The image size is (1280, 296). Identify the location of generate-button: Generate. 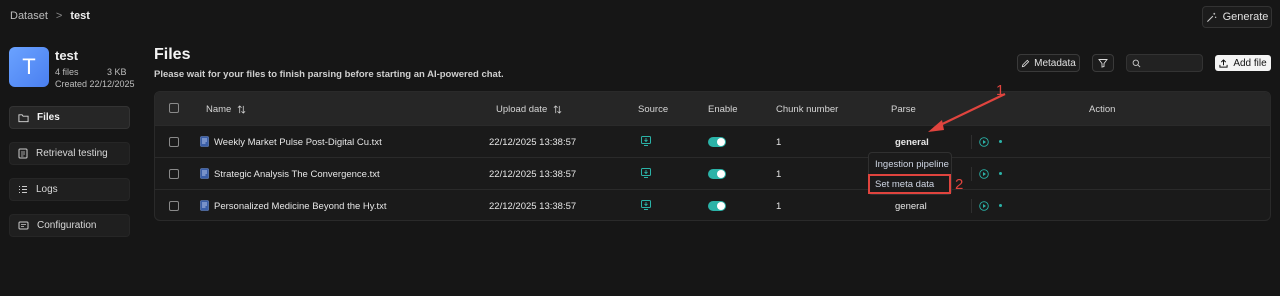
(1237, 17).